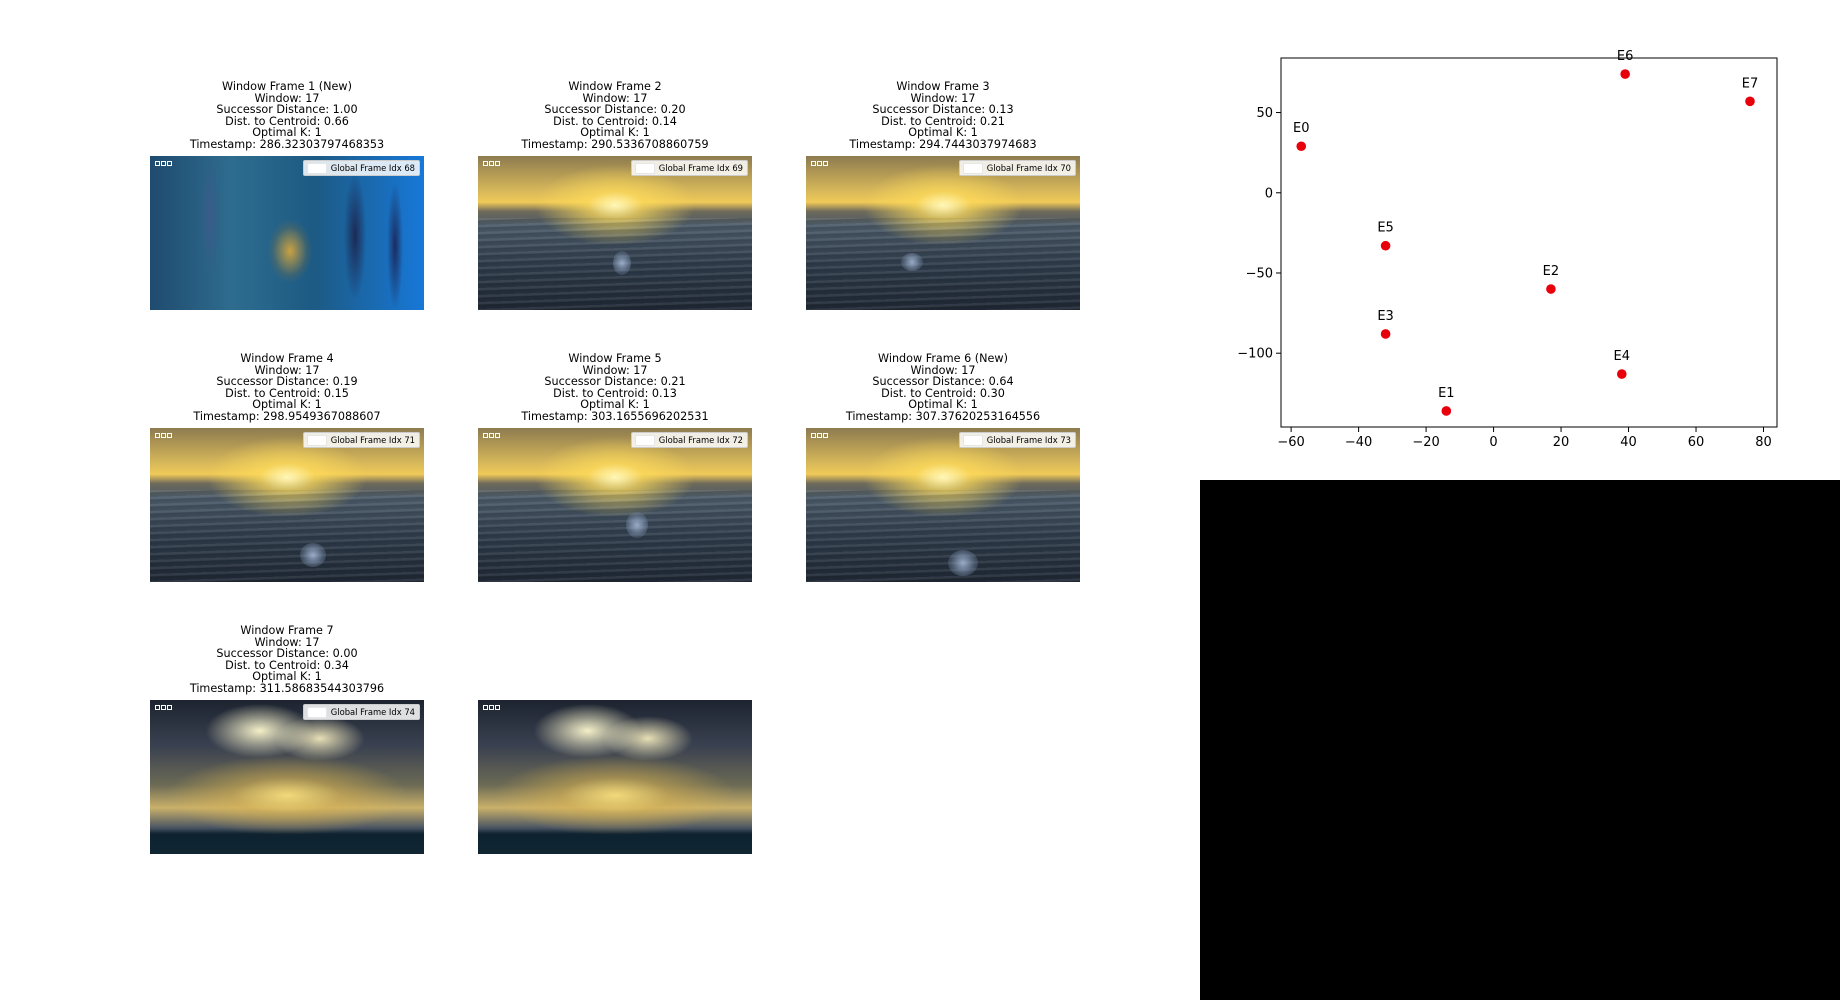 This screenshot has height=1000, width=1840. What do you see at coordinates (1551, 289) in the screenshot?
I see `scatter-point-e2` at bounding box center [1551, 289].